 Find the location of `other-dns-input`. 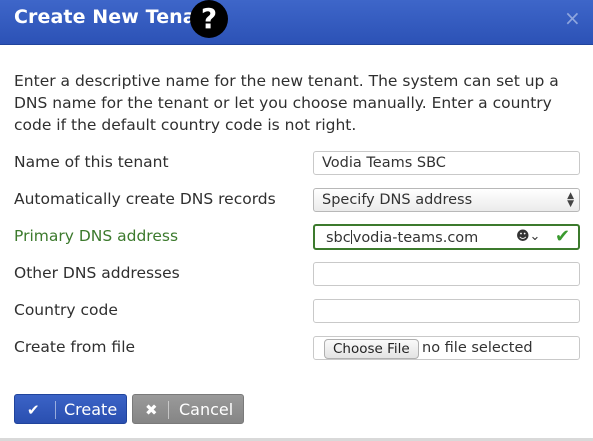

other-dns-input is located at coordinates (446, 274).